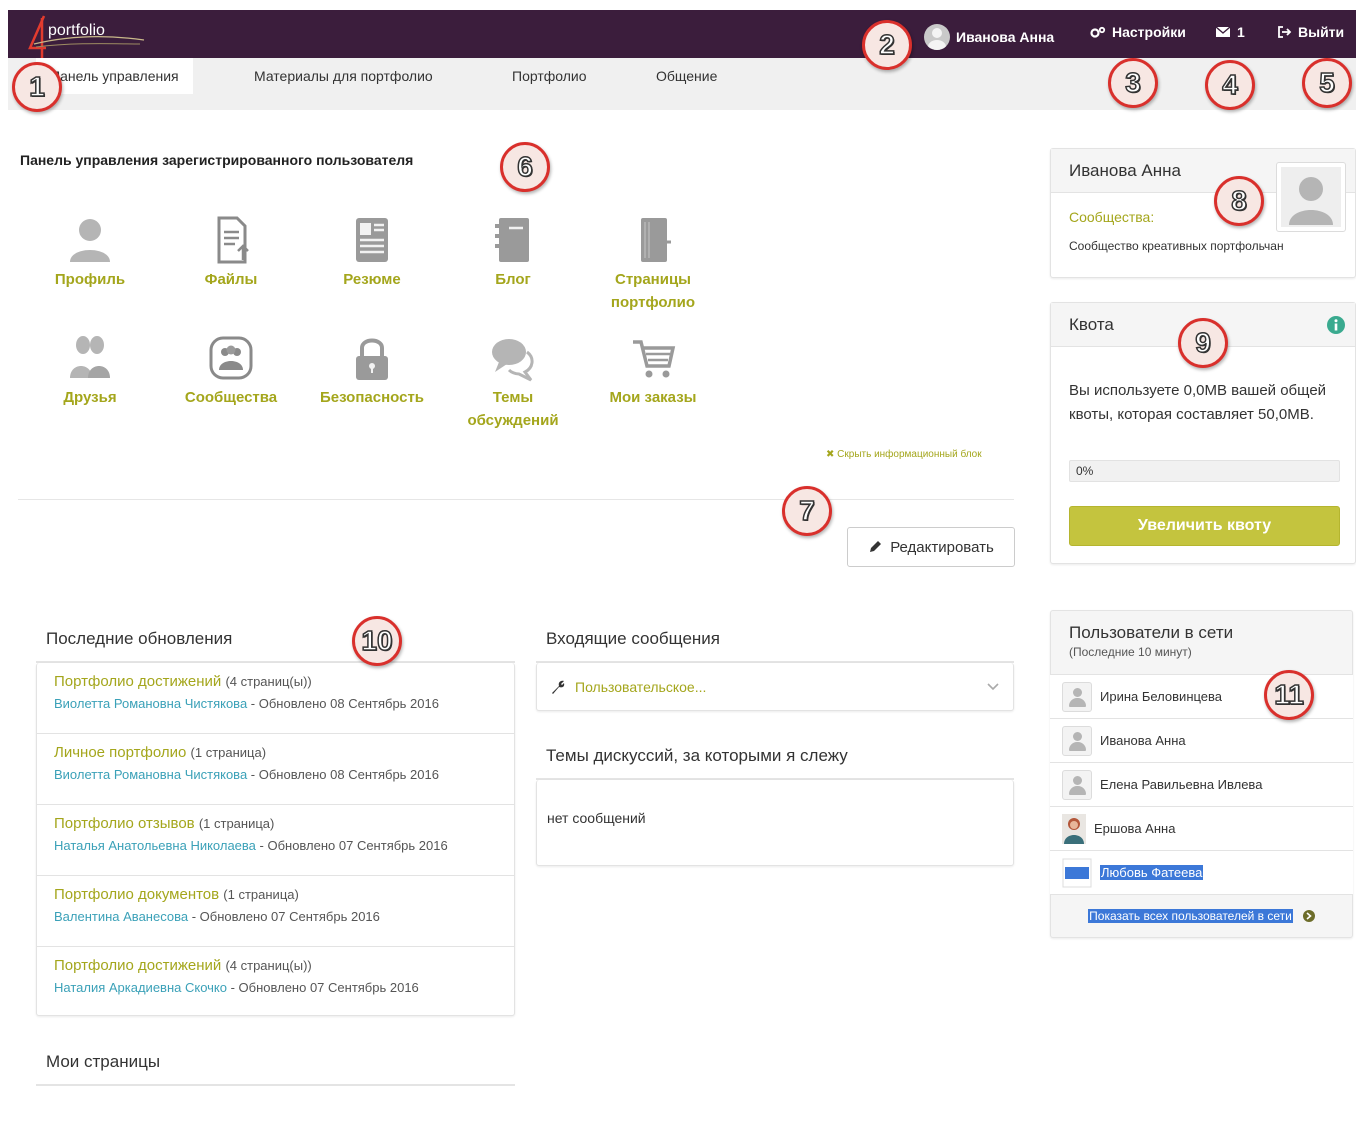 The width and height of the screenshot is (1356, 1122). I want to click on online-user-name: Ирина Беловинцева, so click(1161, 696).